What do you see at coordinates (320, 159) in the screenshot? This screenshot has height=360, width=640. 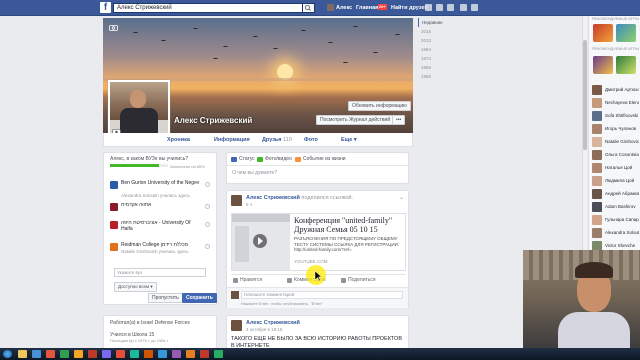 I see `life-event-tab: Событие из жизни` at bounding box center [320, 159].